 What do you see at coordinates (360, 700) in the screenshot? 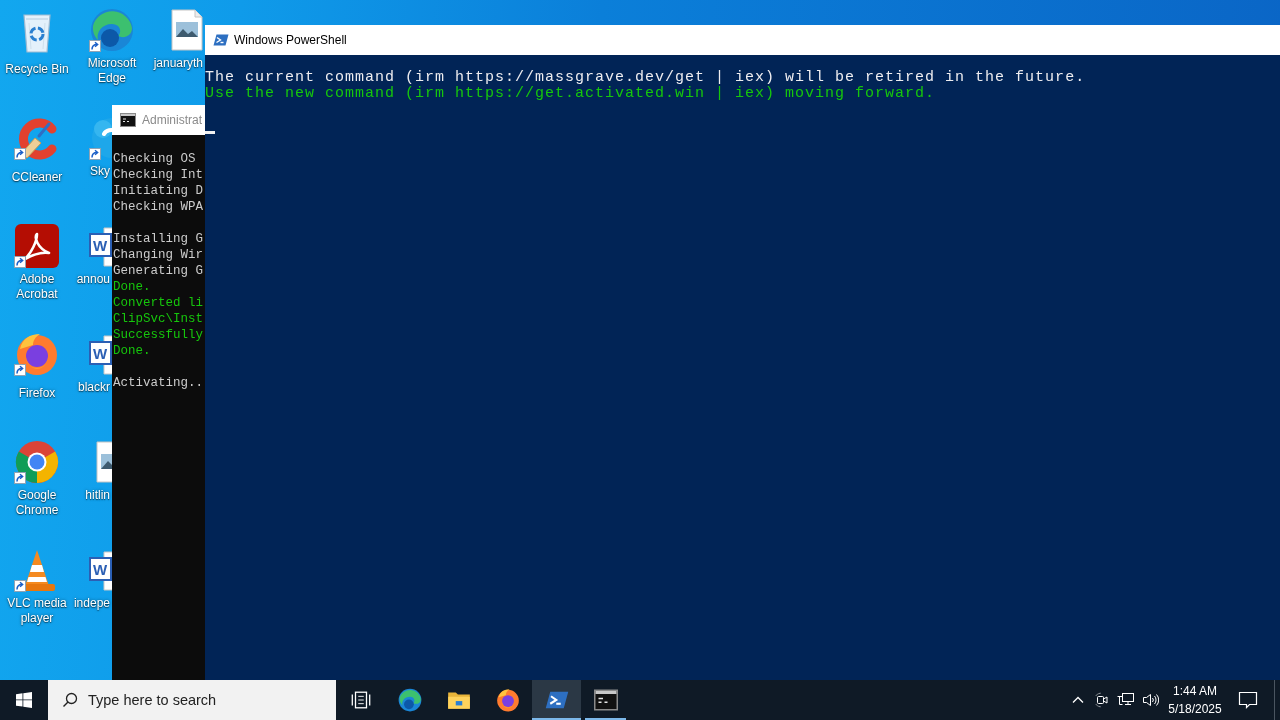
I see `task-view-icon` at bounding box center [360, 700].